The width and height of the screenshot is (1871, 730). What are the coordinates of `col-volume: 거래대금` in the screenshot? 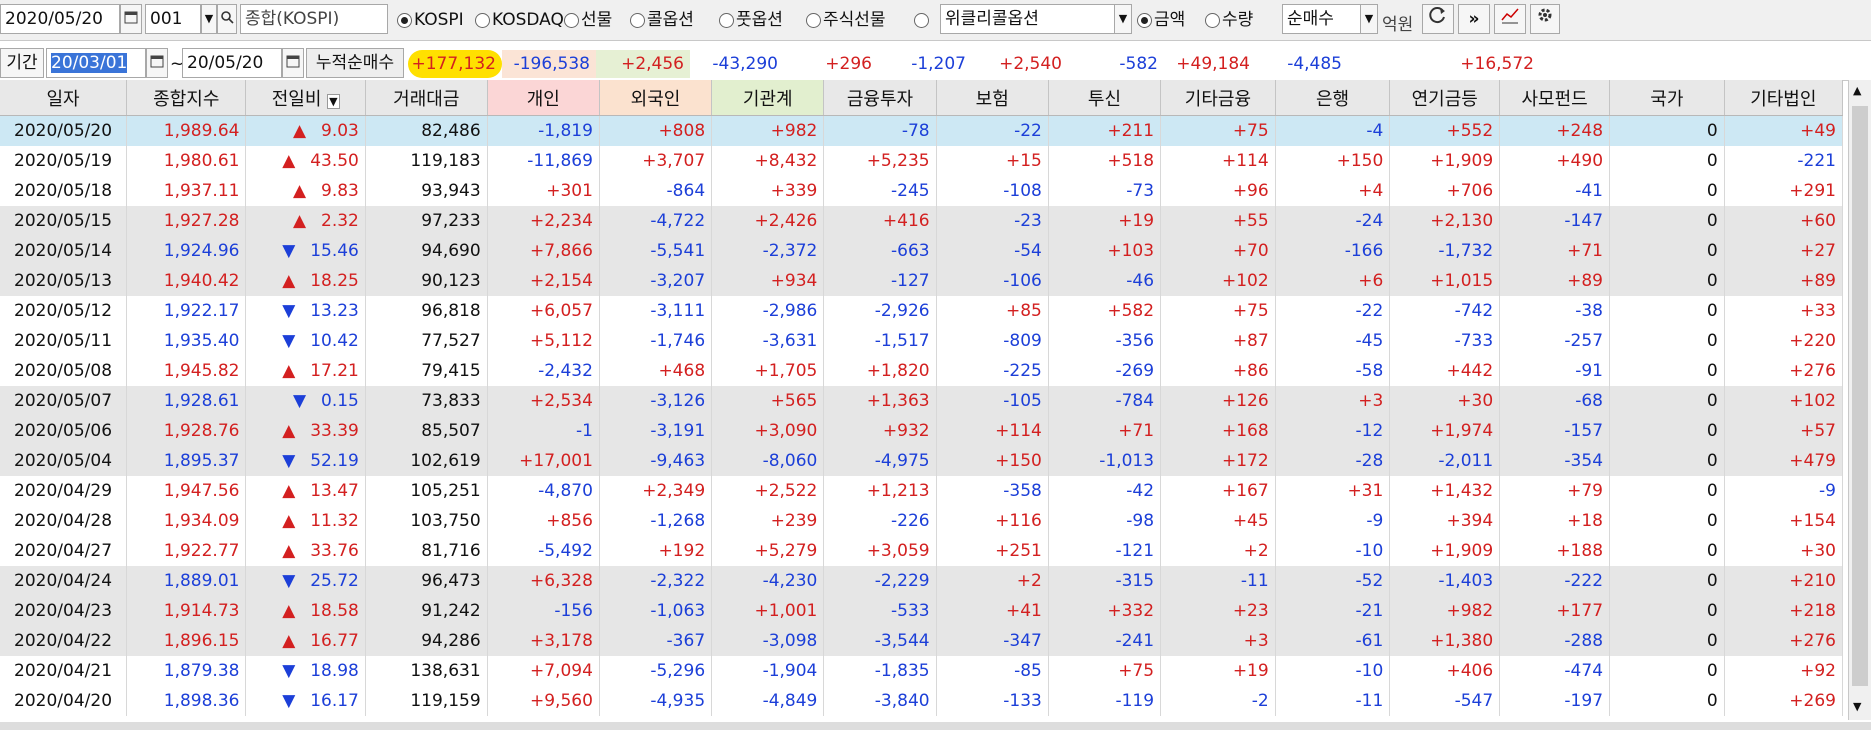 It's located at (426, 98).